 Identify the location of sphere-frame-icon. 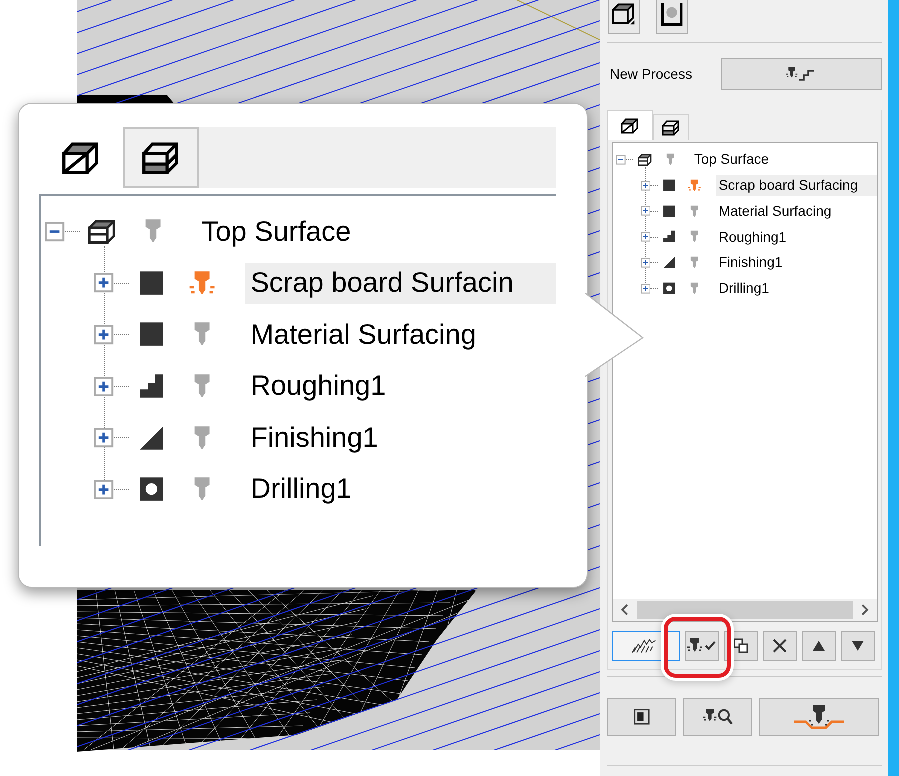
(672, 14).